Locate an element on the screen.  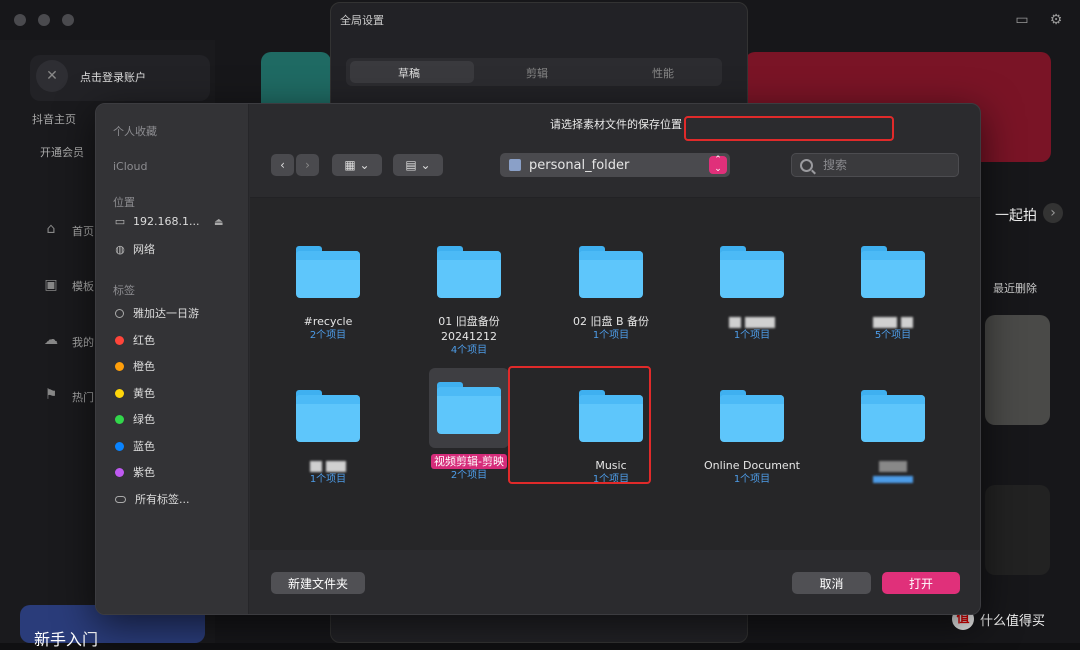
folder-old-disk-backup: 01 旧盘备份 20241212 4个项目 is located at coordinates (469, 294).